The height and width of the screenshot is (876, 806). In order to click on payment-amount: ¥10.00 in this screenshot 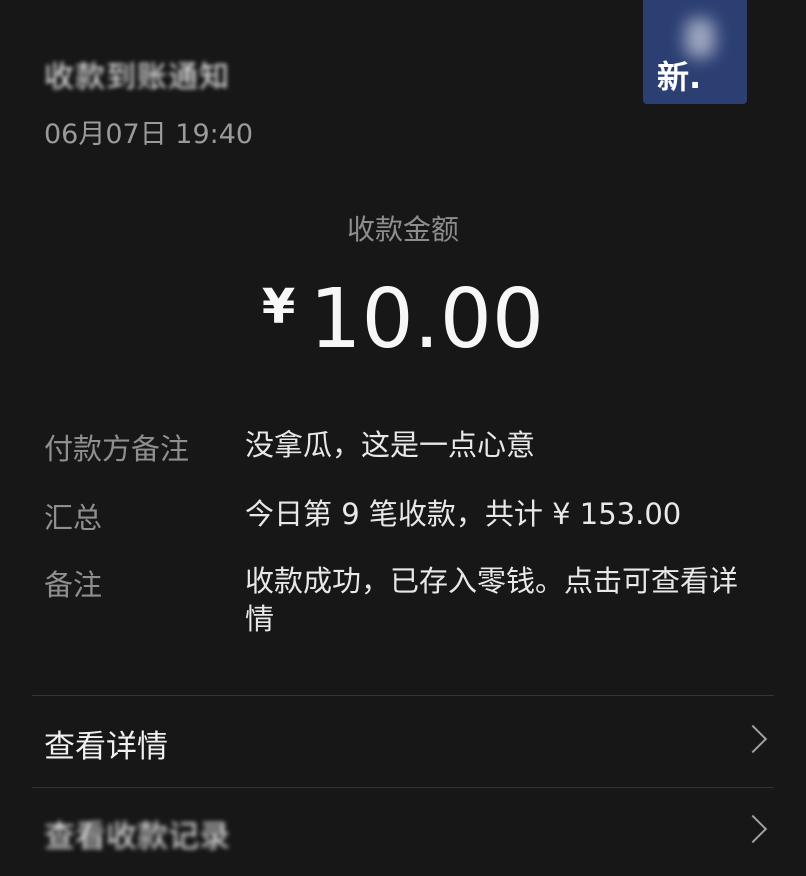, I will do `click(403, 319)`.